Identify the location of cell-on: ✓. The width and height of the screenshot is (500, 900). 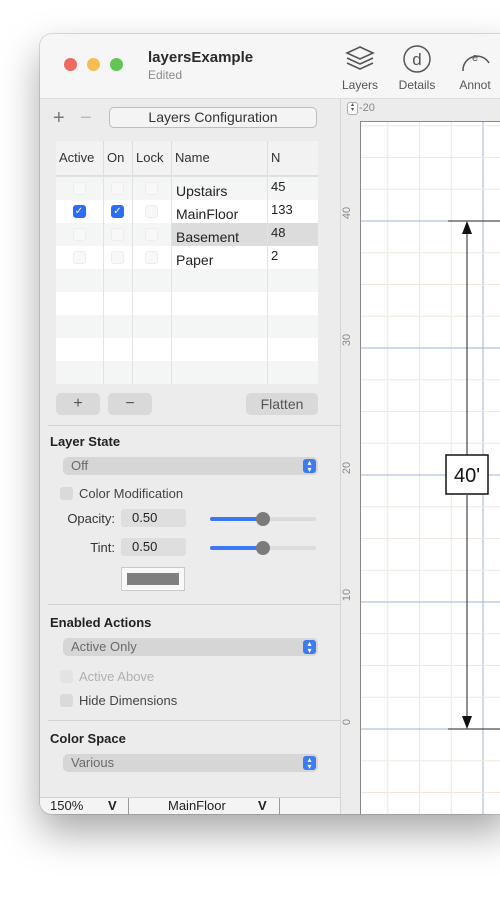
(118, 211).